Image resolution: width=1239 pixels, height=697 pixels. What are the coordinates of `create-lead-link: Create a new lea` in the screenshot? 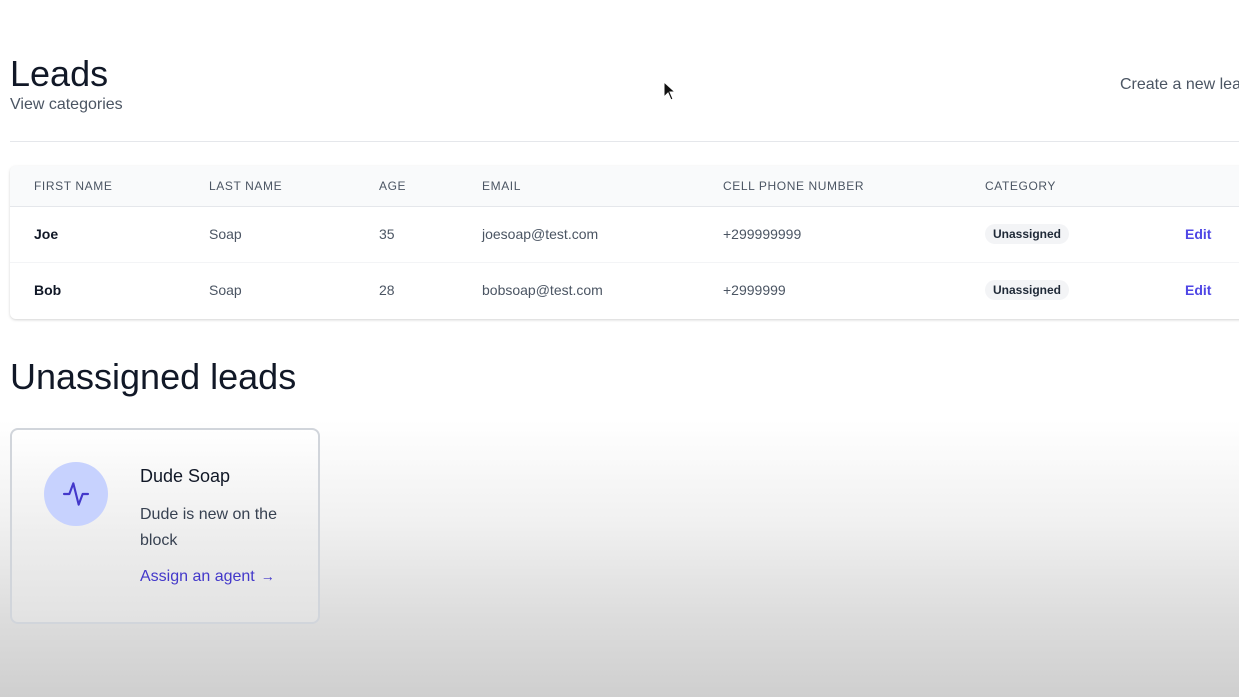 It's located at (1179, 85).